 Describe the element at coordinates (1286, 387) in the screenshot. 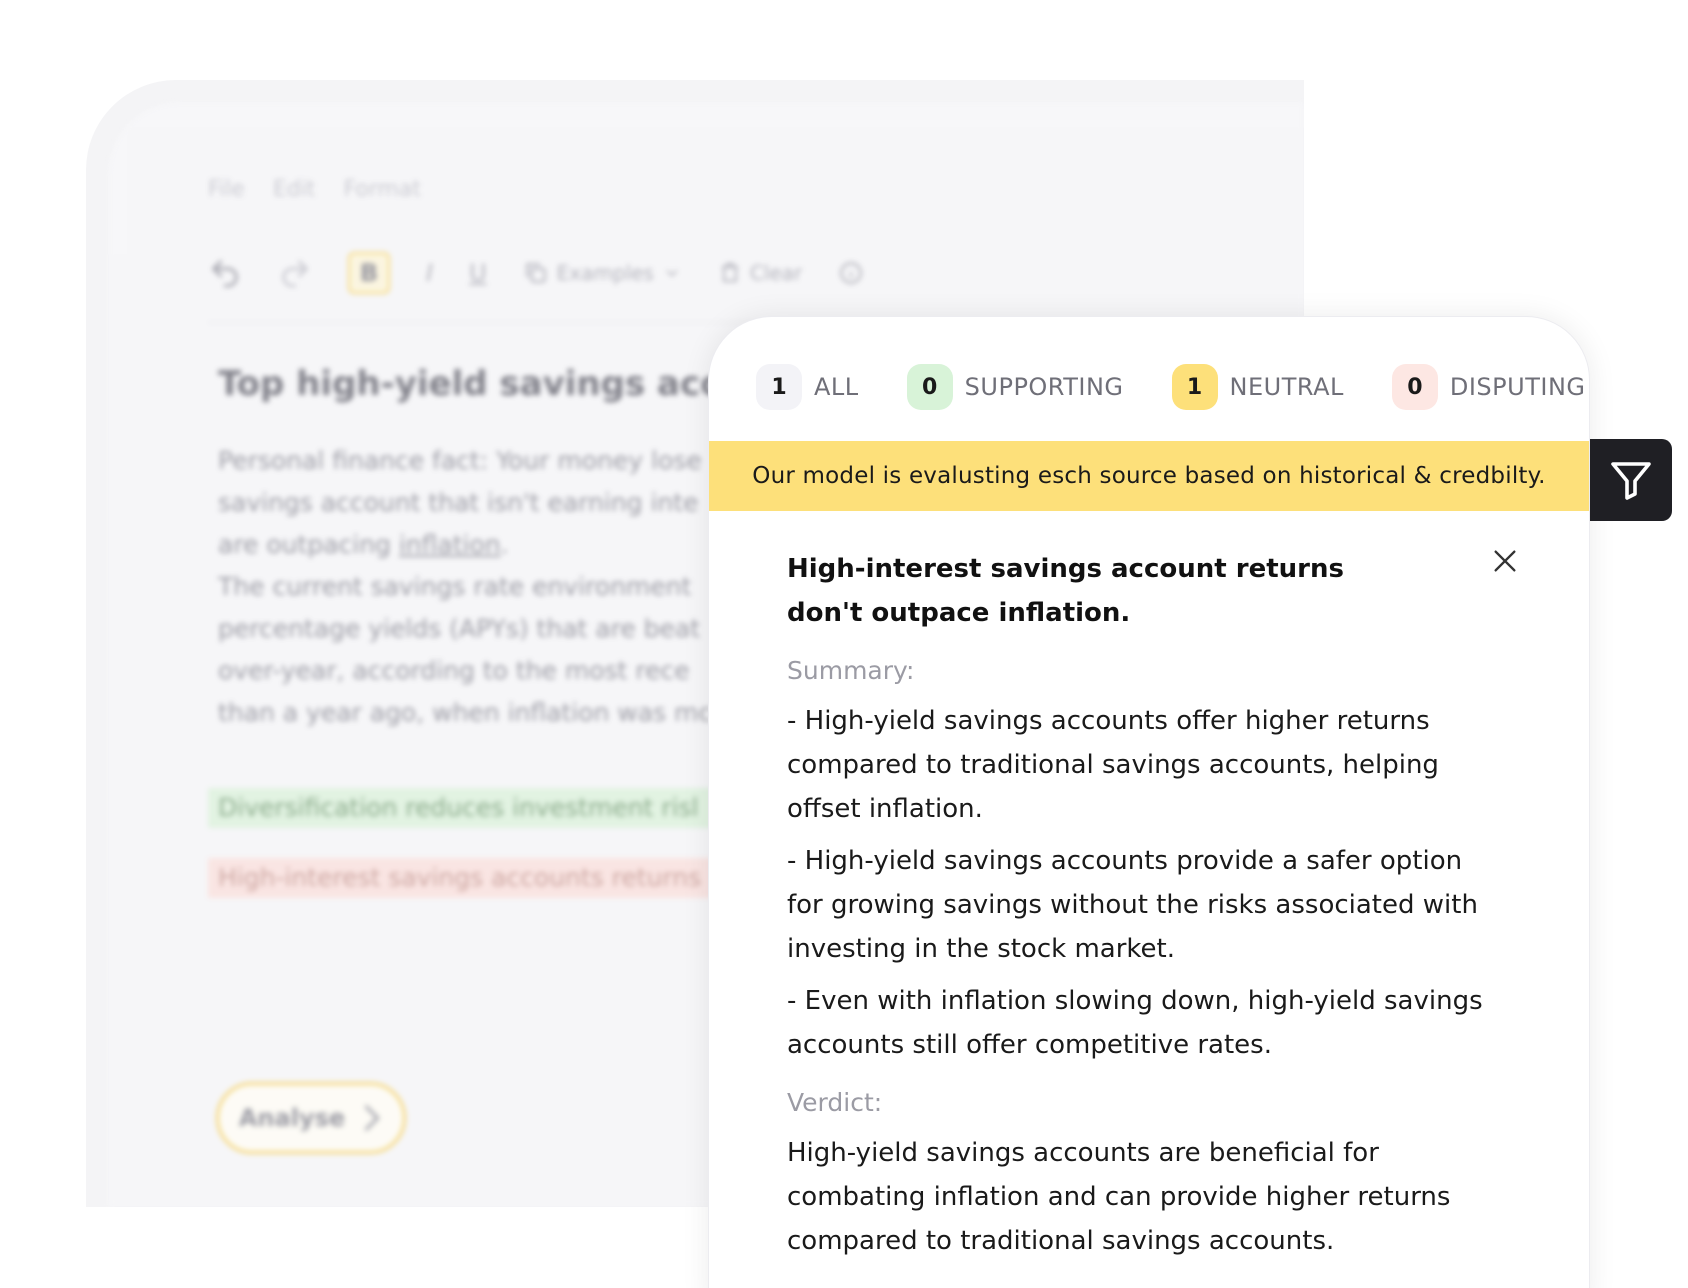

I see `tab-neutral-label: NEUTRAL` at that location.